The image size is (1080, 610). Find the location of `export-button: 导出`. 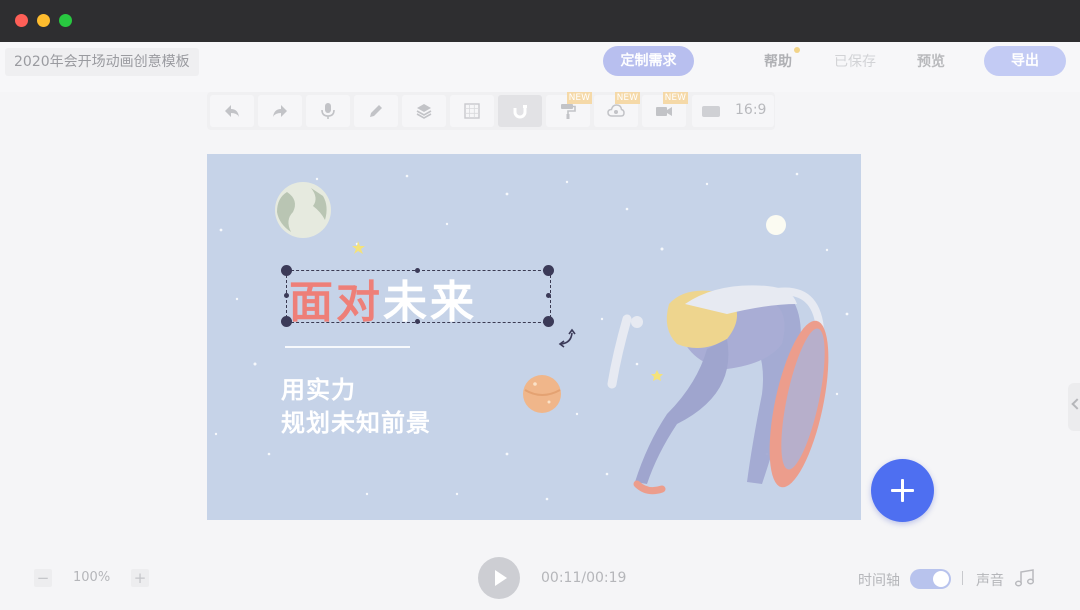

export-button: 导出 is located at coordinates (1025, 61).